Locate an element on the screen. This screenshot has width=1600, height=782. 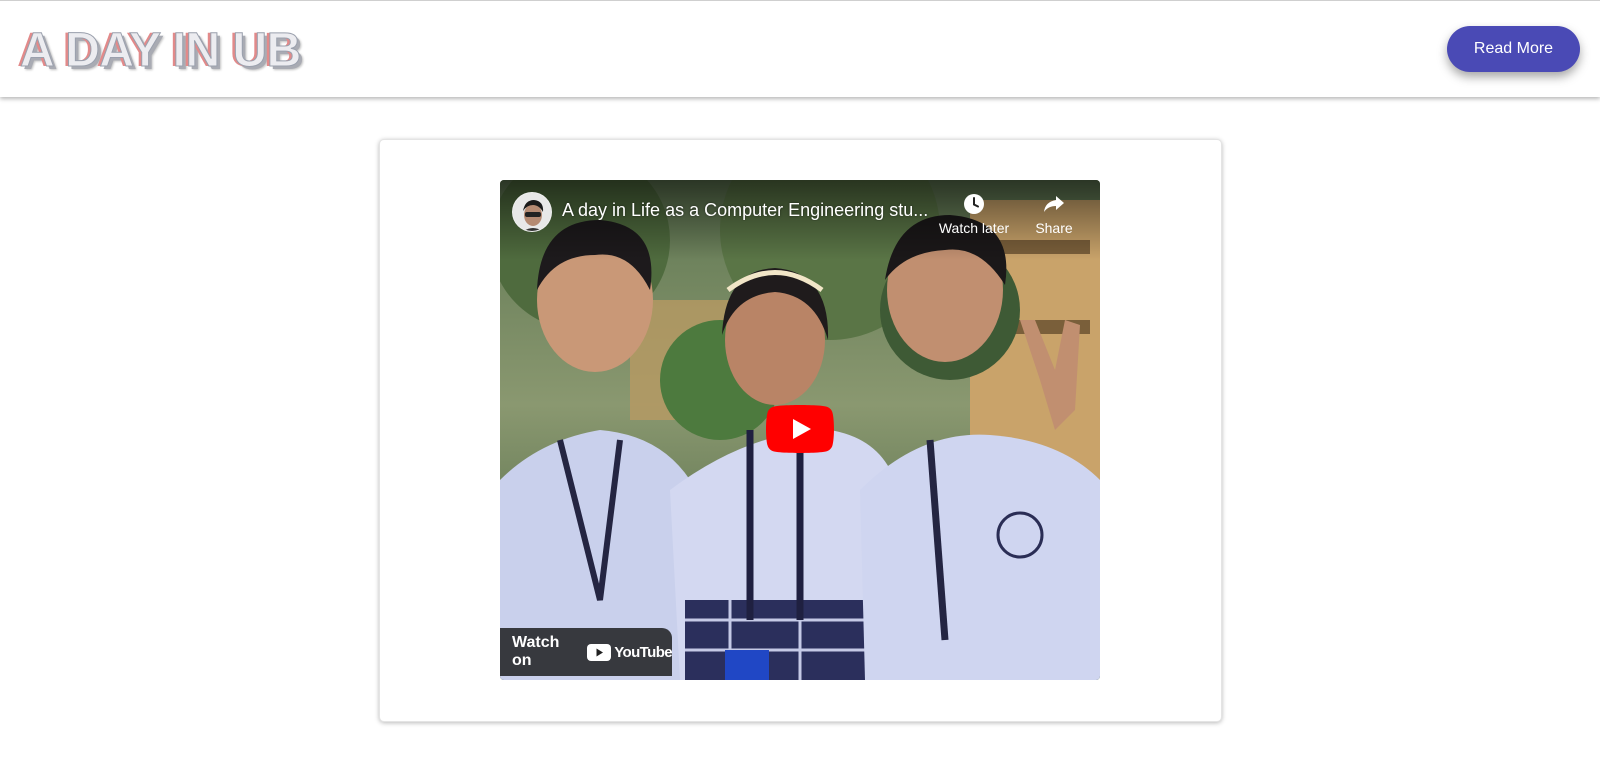
watch-later-label: Watch later is located at coordinates (974, 228).